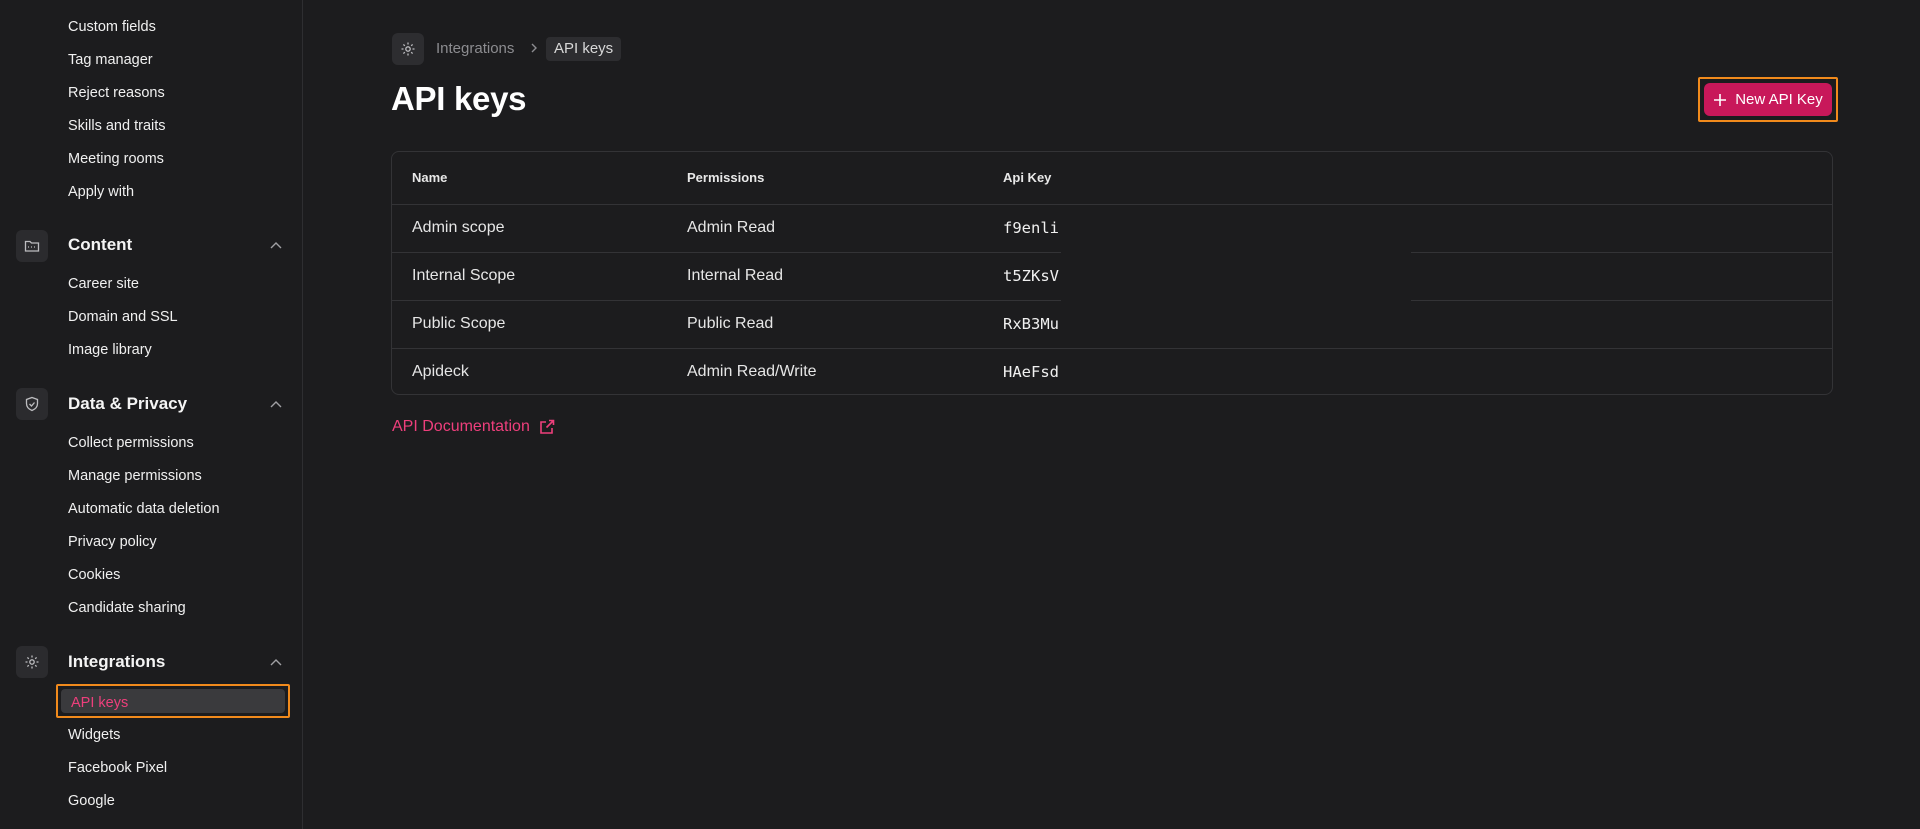 The image size is (1920, 829). Describe the element at coordinates (440, 371) in the screenshot. I see `row-name: Apideck` at that location.